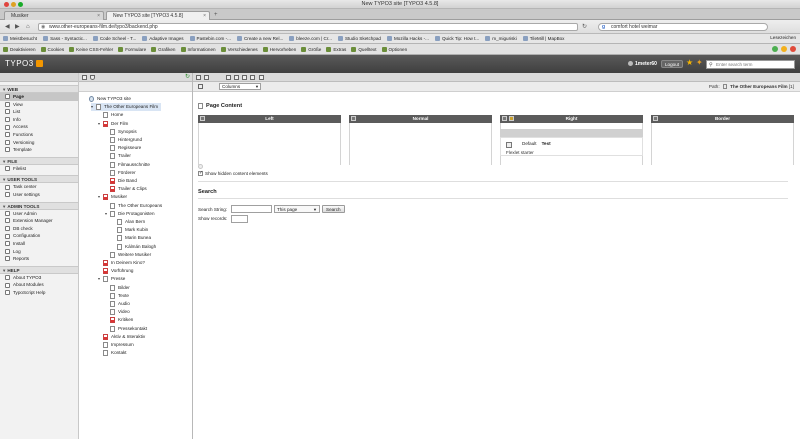 Image resolution: width=800 pixels, height=439 pixels. Describe the element at coordinates (121, 132) in the screenshot. I see `tree-node: Synopsis` at that location.